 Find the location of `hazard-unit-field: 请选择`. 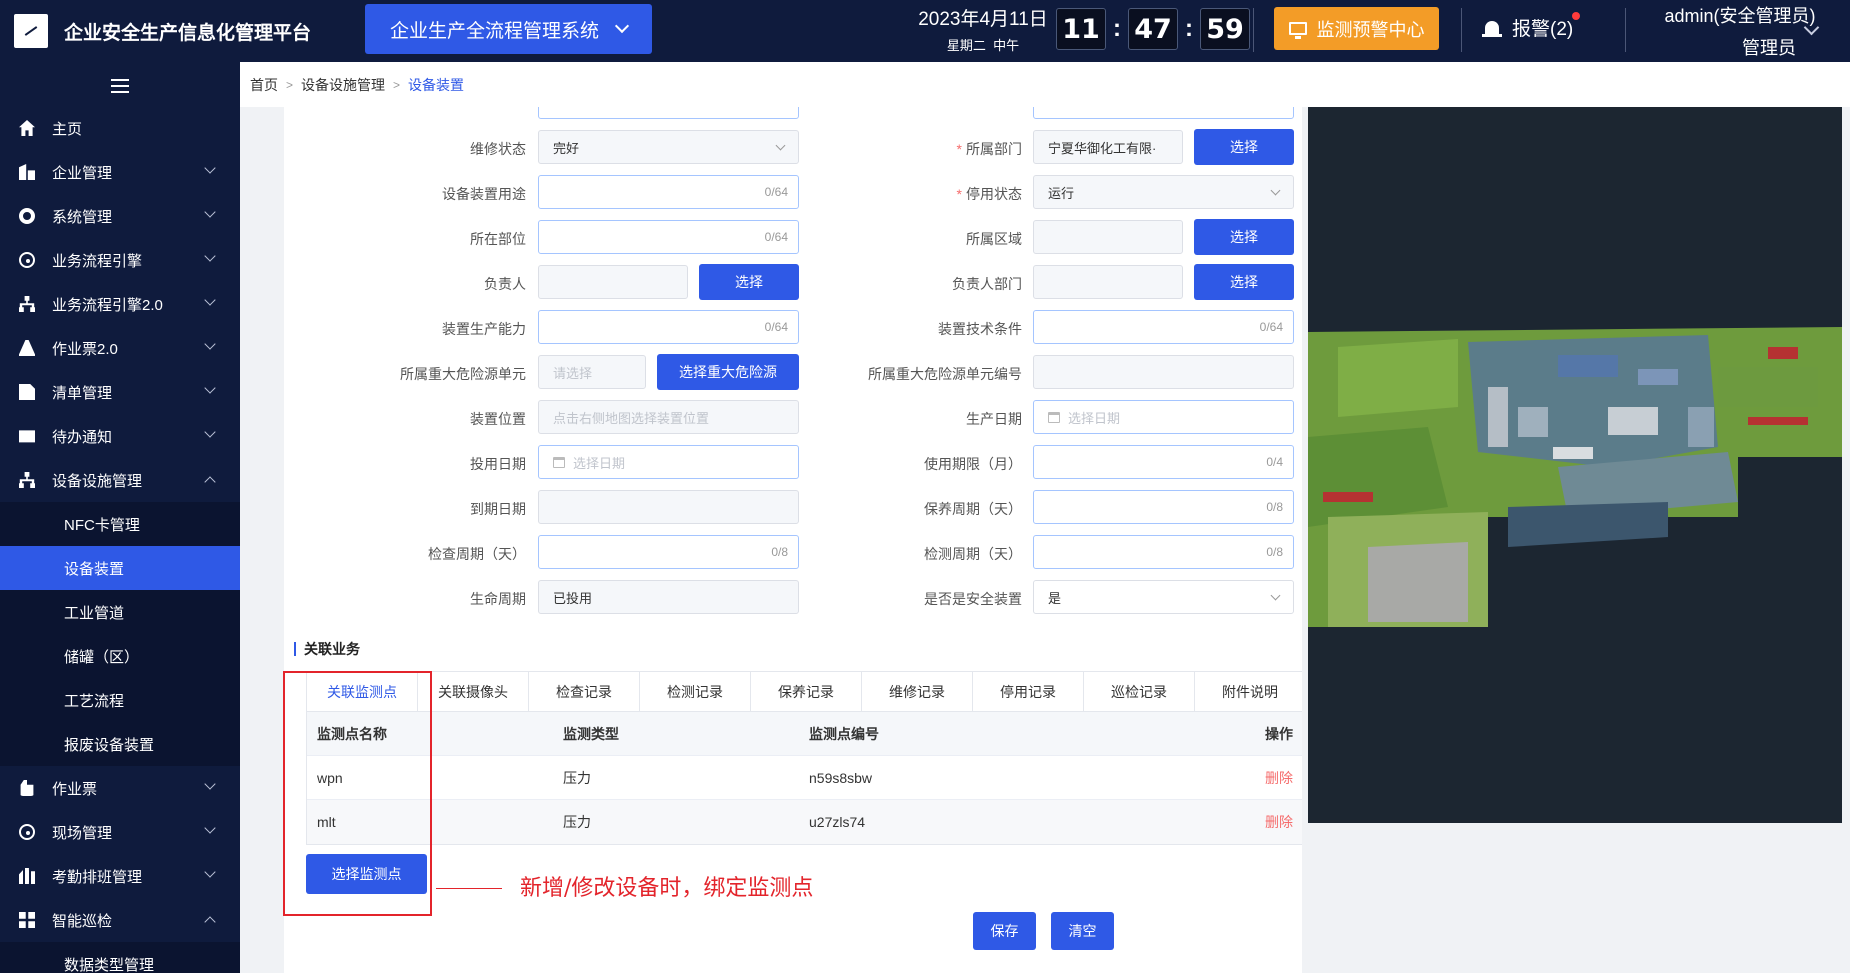

hazard-unit-field: 请选择 is located at coordinates (592, 372).